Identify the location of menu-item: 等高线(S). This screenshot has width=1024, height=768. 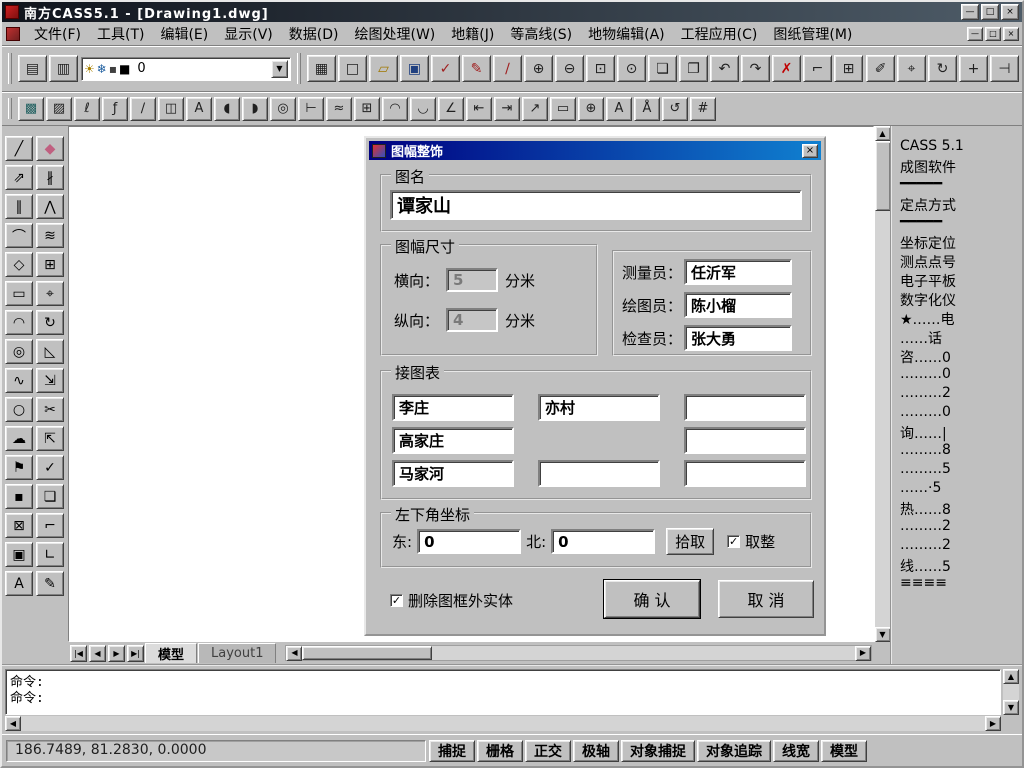
(541, 33).